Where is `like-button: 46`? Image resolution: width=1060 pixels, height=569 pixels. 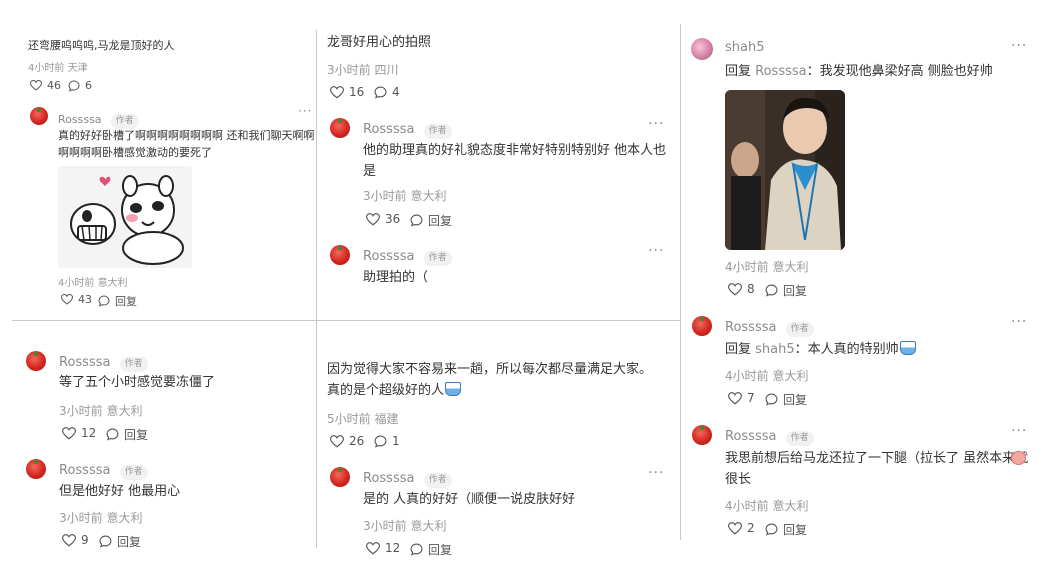
like-button: 46 is located at coordinates (45, 85).